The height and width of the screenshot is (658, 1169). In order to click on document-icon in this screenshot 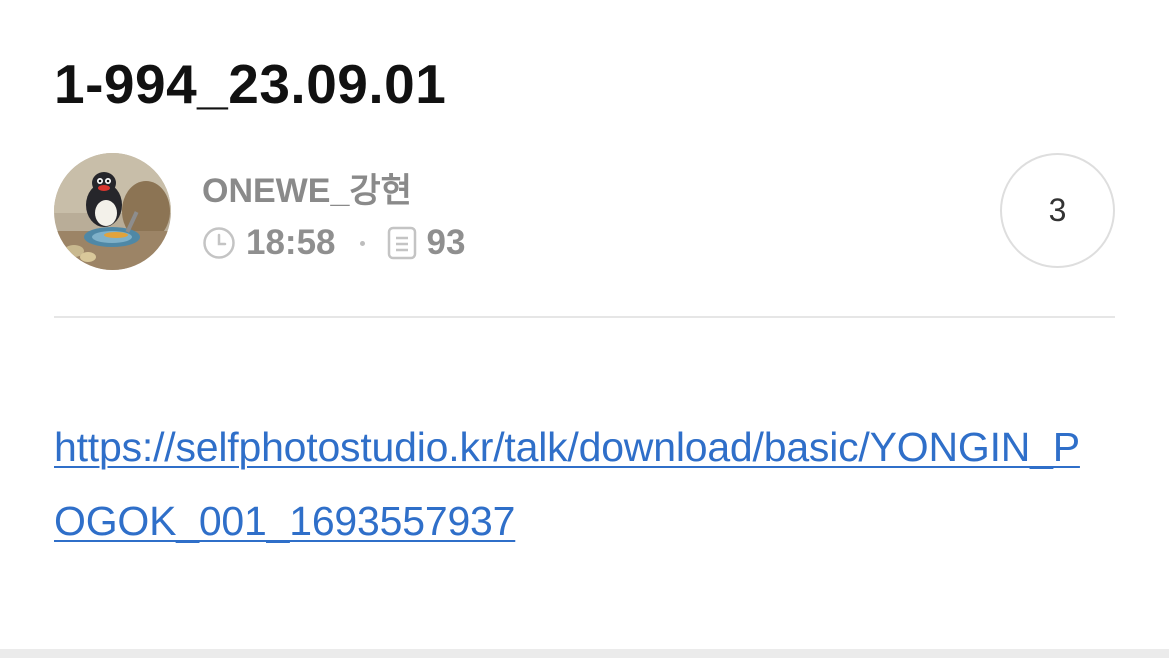, I will do `click(402, 243)`.